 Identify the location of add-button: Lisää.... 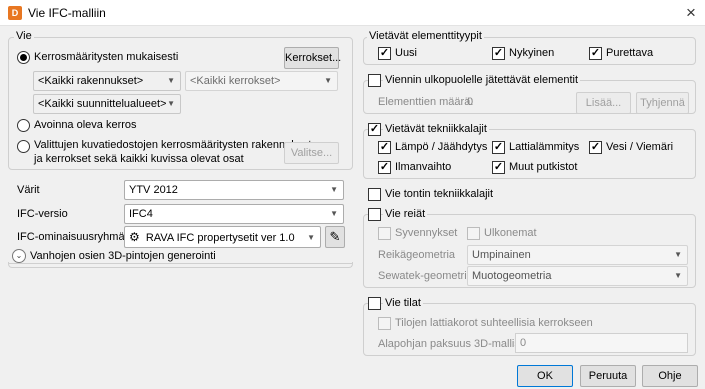
(603, 103).